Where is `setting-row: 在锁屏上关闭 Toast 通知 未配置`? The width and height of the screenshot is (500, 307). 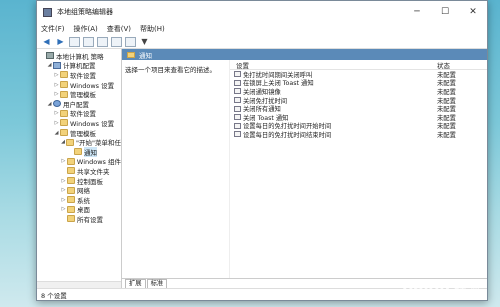 setting-row: 在锁屏上关闭 Toast 通知 未配置 is located at coordinates (358, 83).